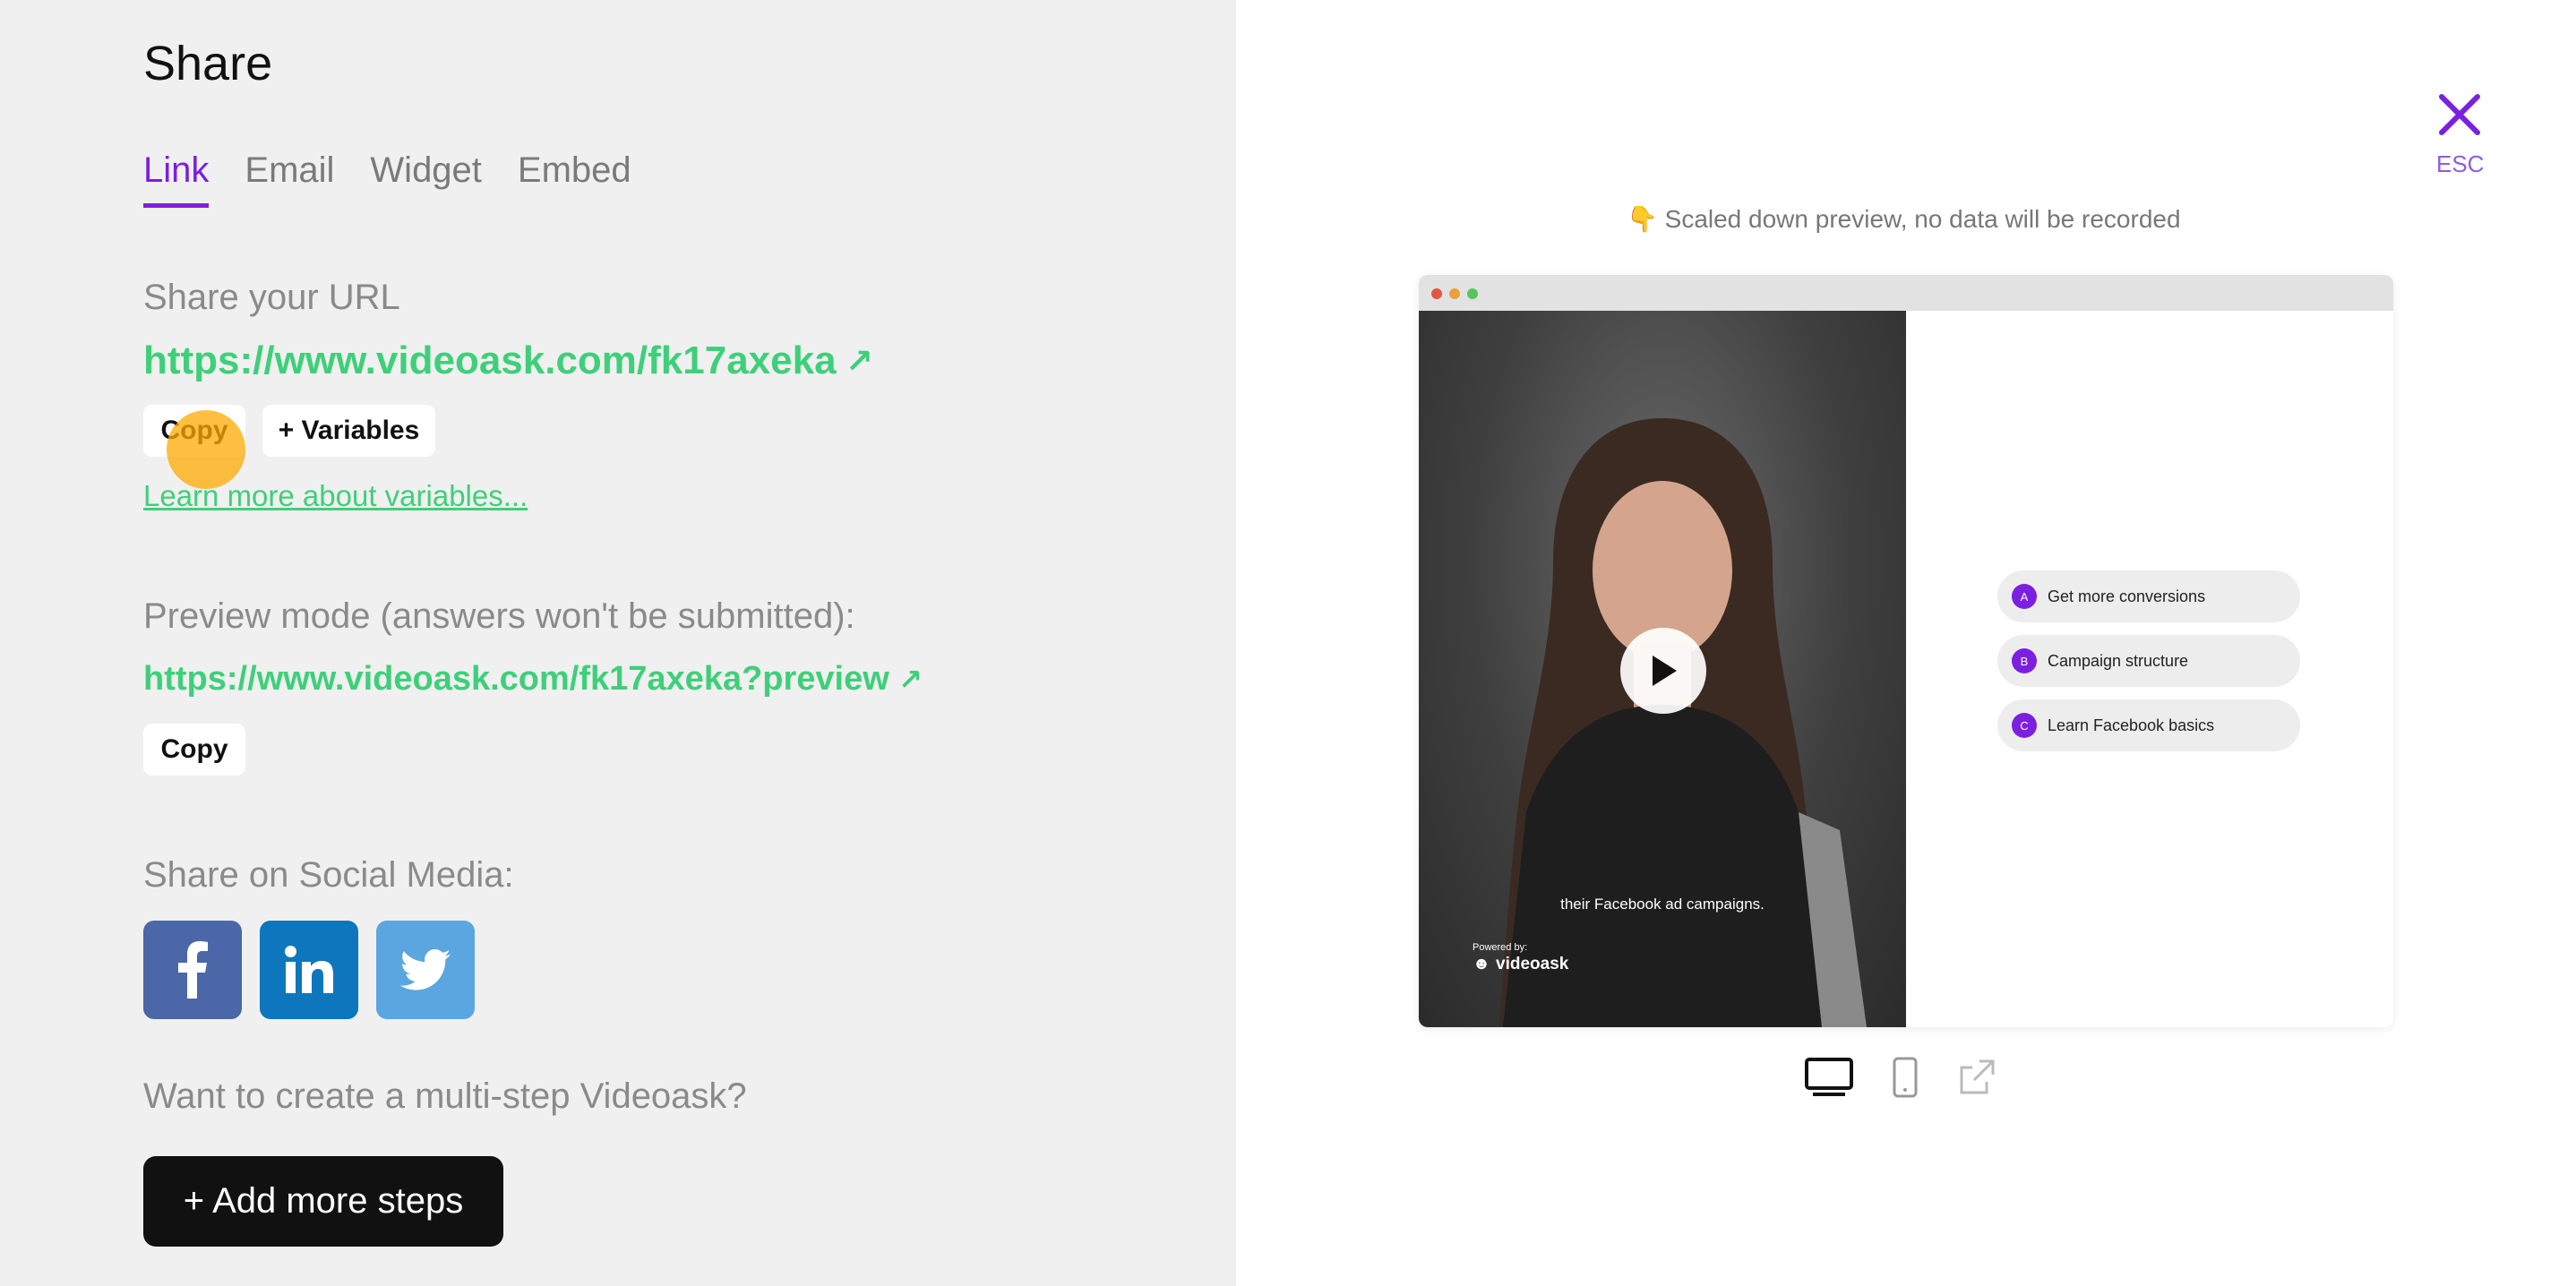 This screenshot has width=2576, height=1286. I want to click on cursor-indicator, so click(206, 450).